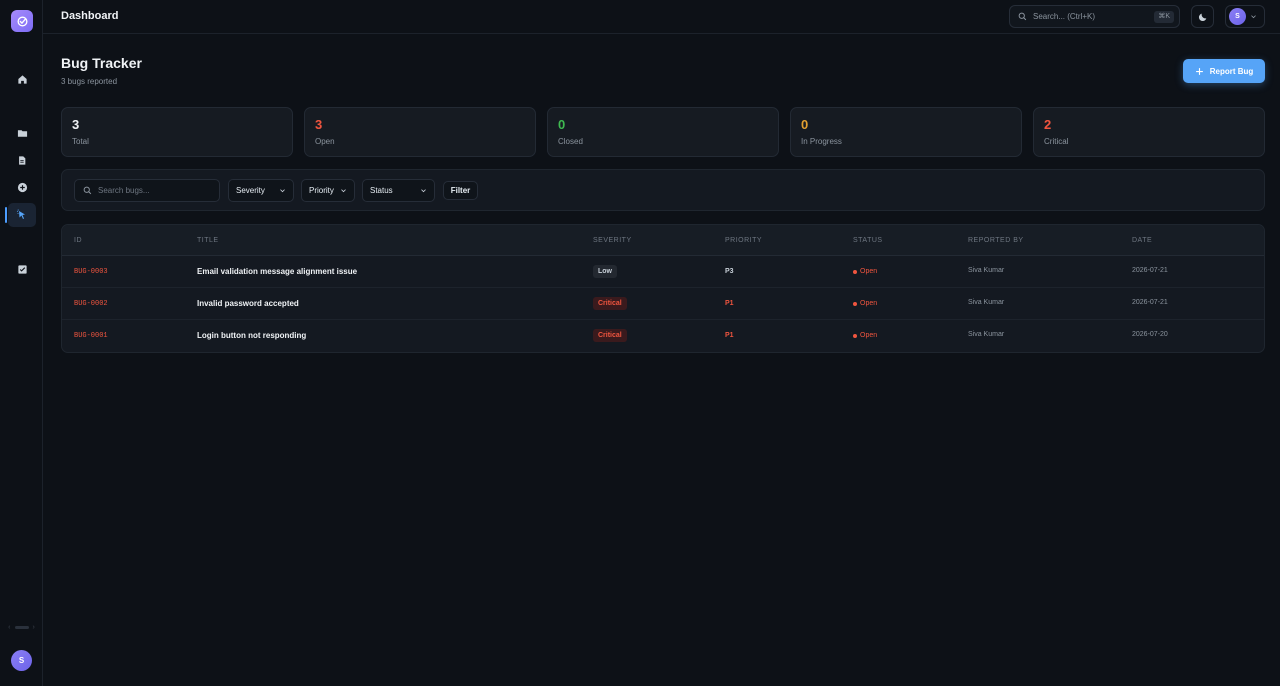 This screenshot has height=686, width=1280. Describe the element at coordinates (605, 271) in the screenshot. I see `severity-badge: Low` at that location.